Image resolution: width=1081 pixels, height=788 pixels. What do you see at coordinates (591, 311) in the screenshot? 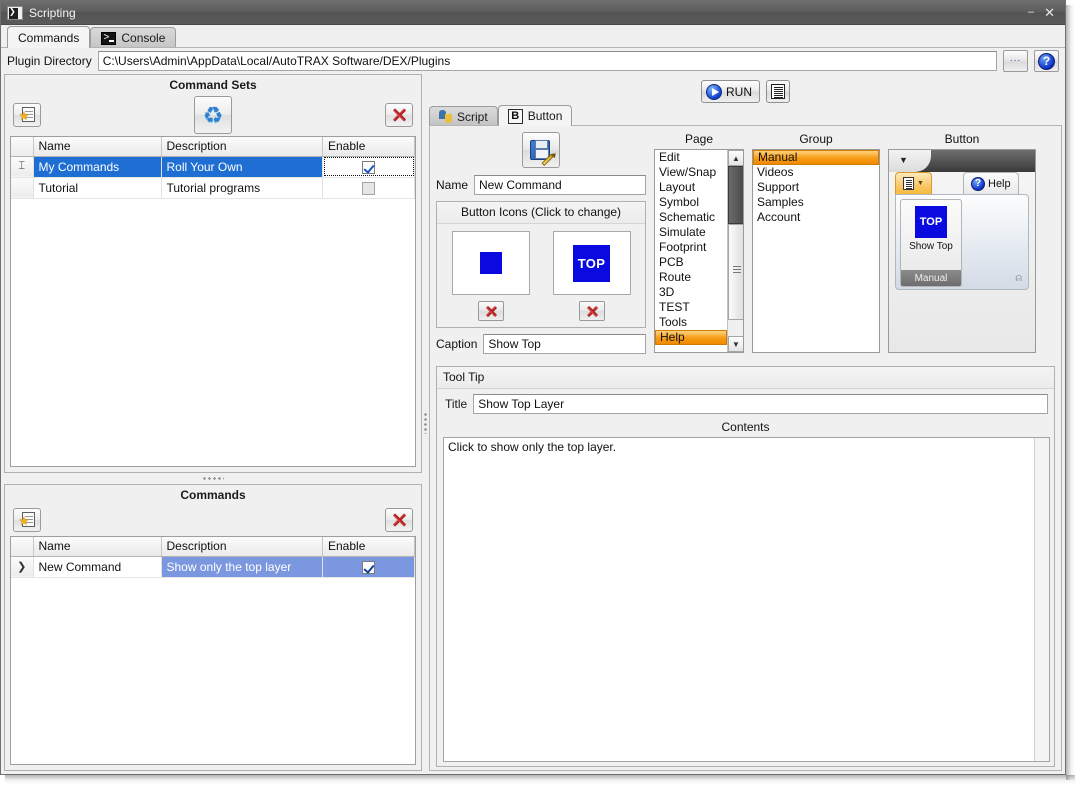
I see `delete-large-icon-button` at bounding box center [591, 311].